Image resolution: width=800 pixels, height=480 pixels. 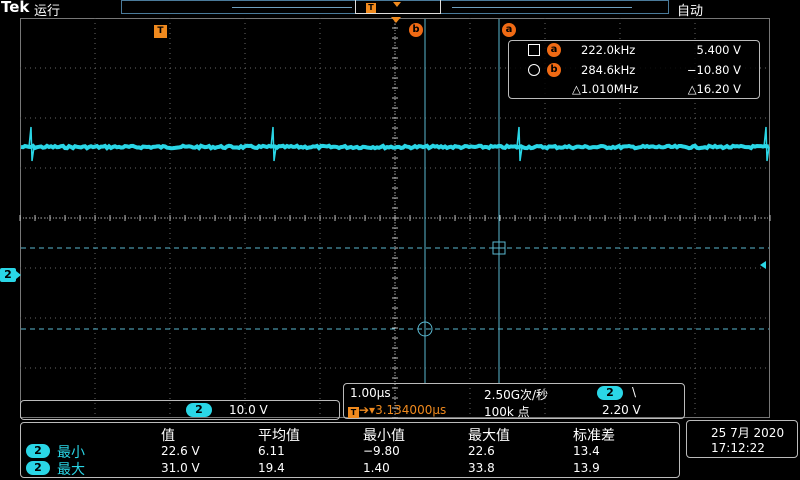 I want to click on waveform-glitches, so click(x=399, y=144).